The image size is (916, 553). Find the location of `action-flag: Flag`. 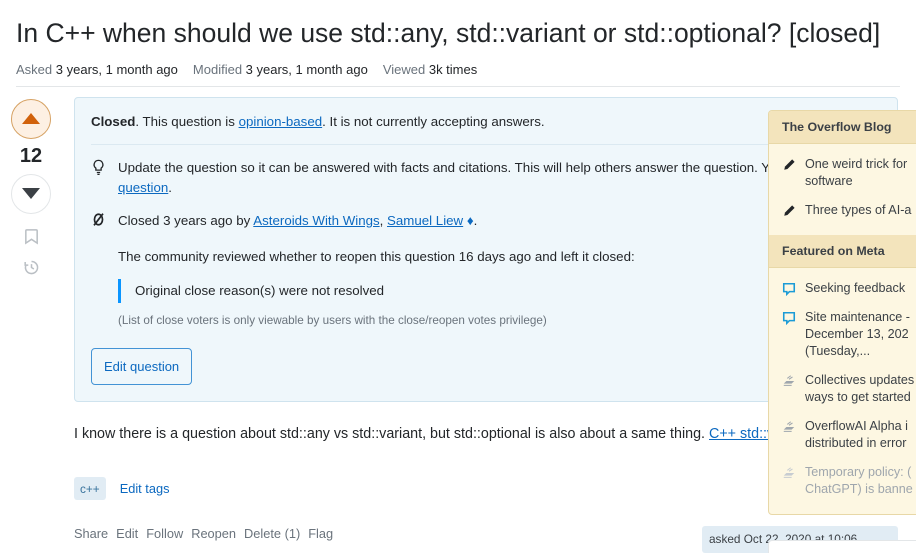

action-flag: Flag is located at coordinates (320, 533).